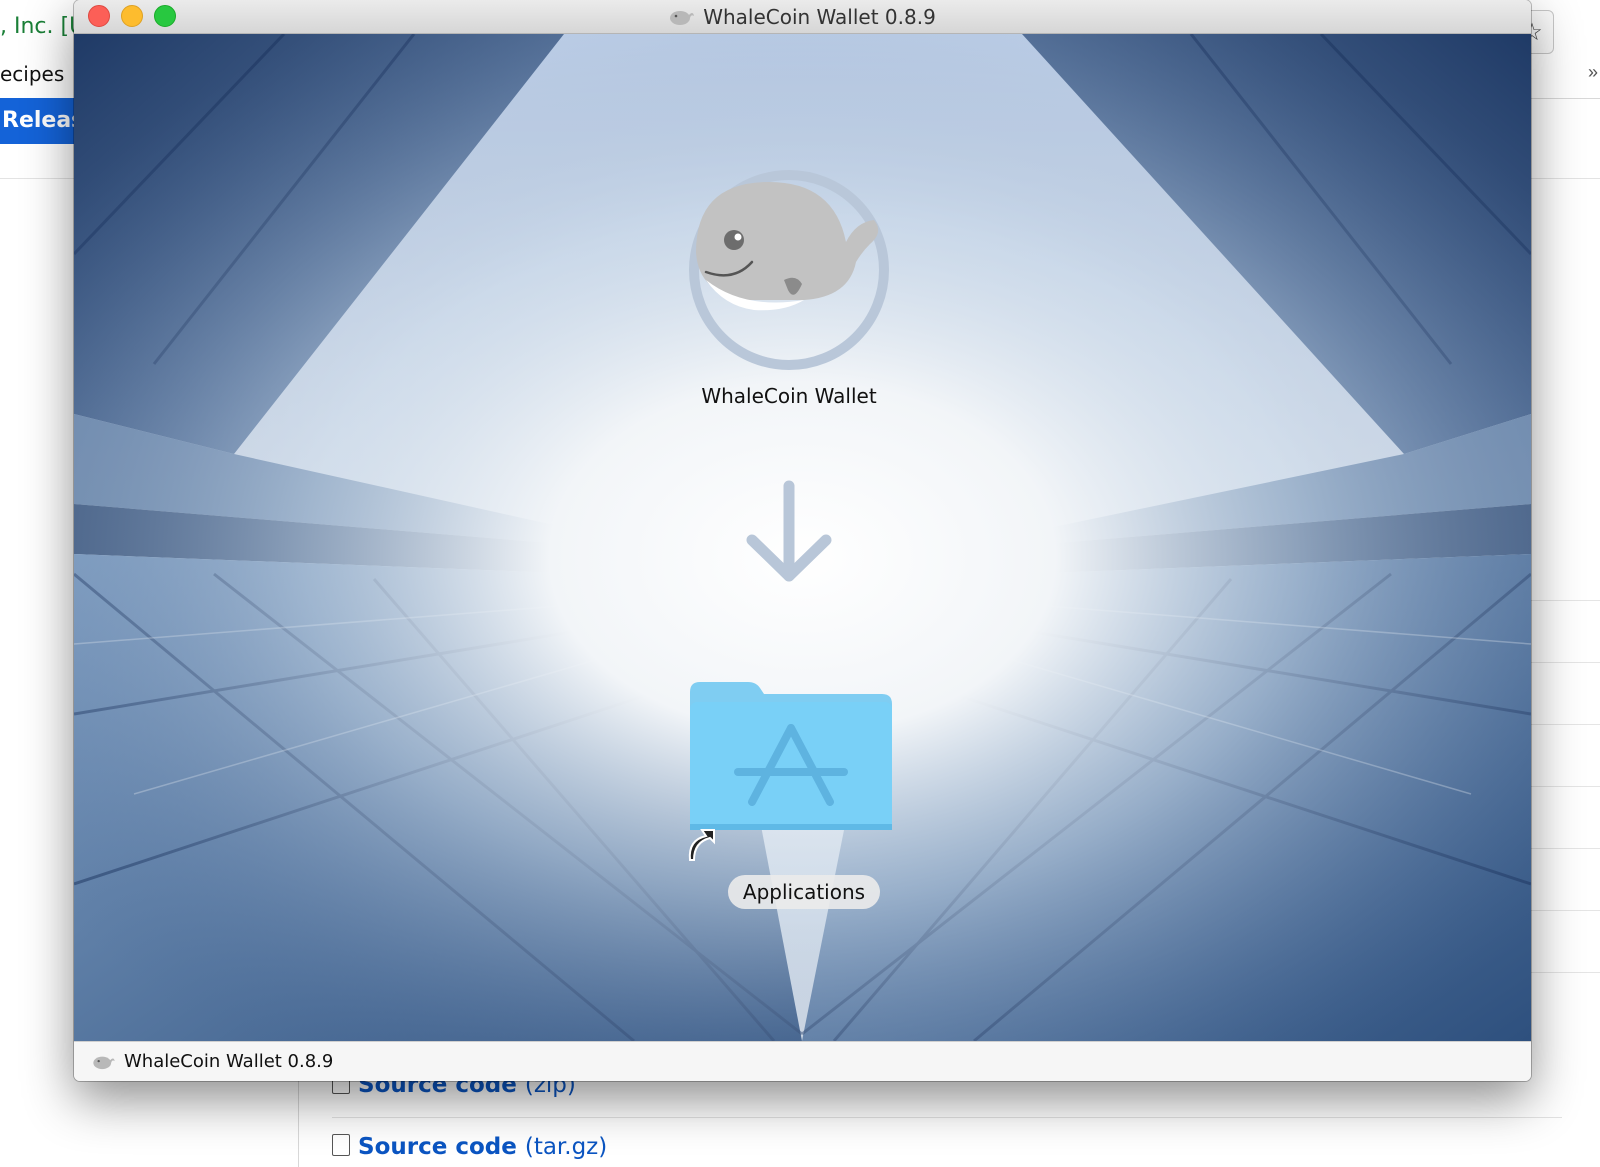 This screenshot has width=1600, height=1167. Describe the element at coordinates (789, 531) in the screenshot. I see `arrow-down-icon` at that location.